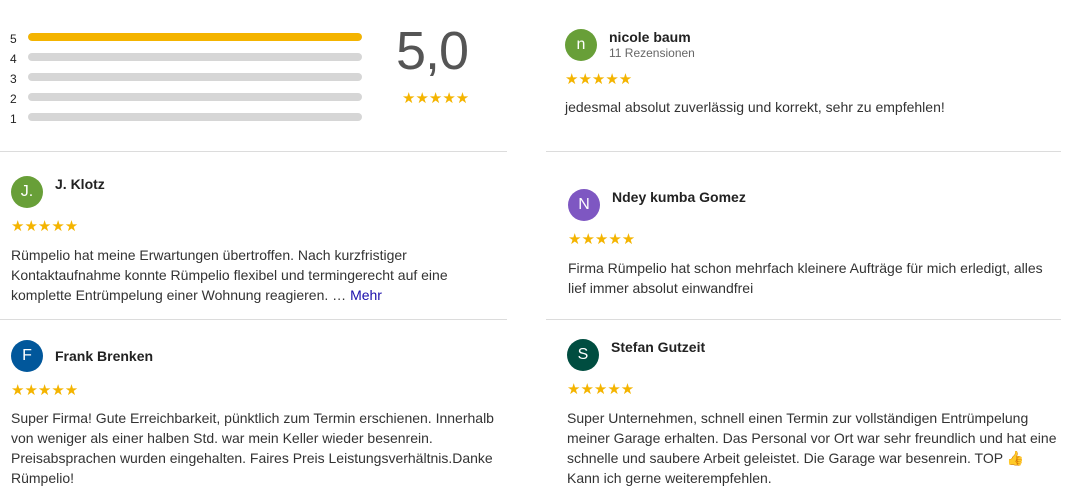 The image size is (1076, 488). What do you see at coordinates (658, 347) in the screenshot?
I see `reviewer-name: Stefan Gutzeit` at bounding box center [658, 347].